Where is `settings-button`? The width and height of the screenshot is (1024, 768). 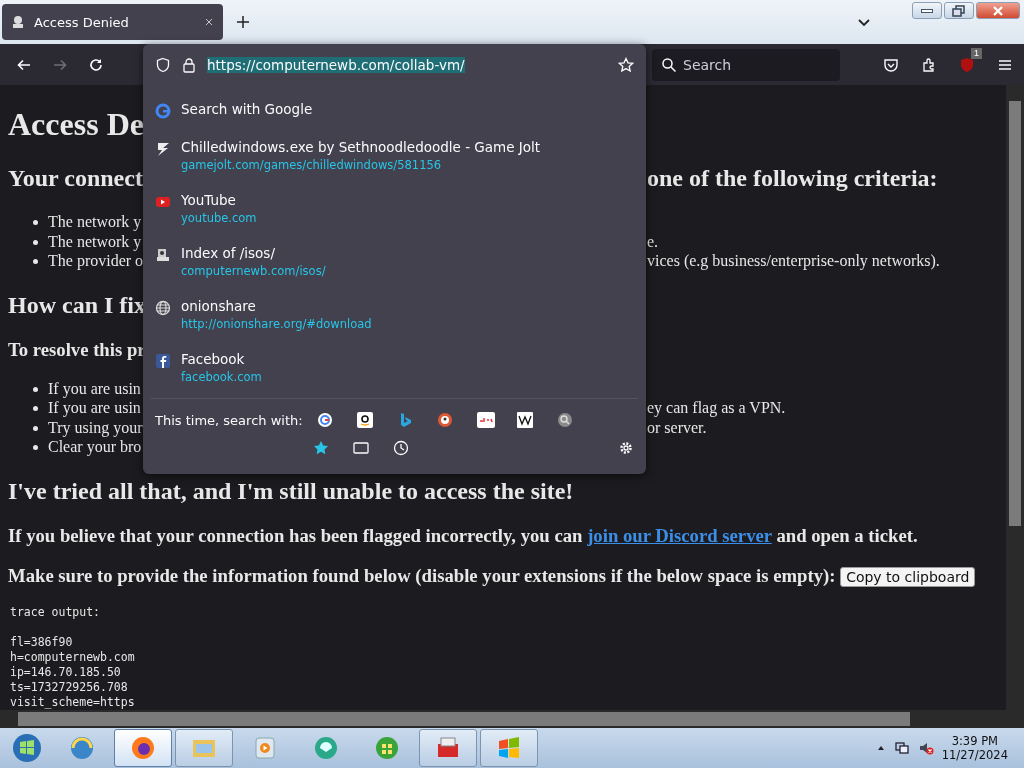 settings-button is located at coordinates (626, 448).